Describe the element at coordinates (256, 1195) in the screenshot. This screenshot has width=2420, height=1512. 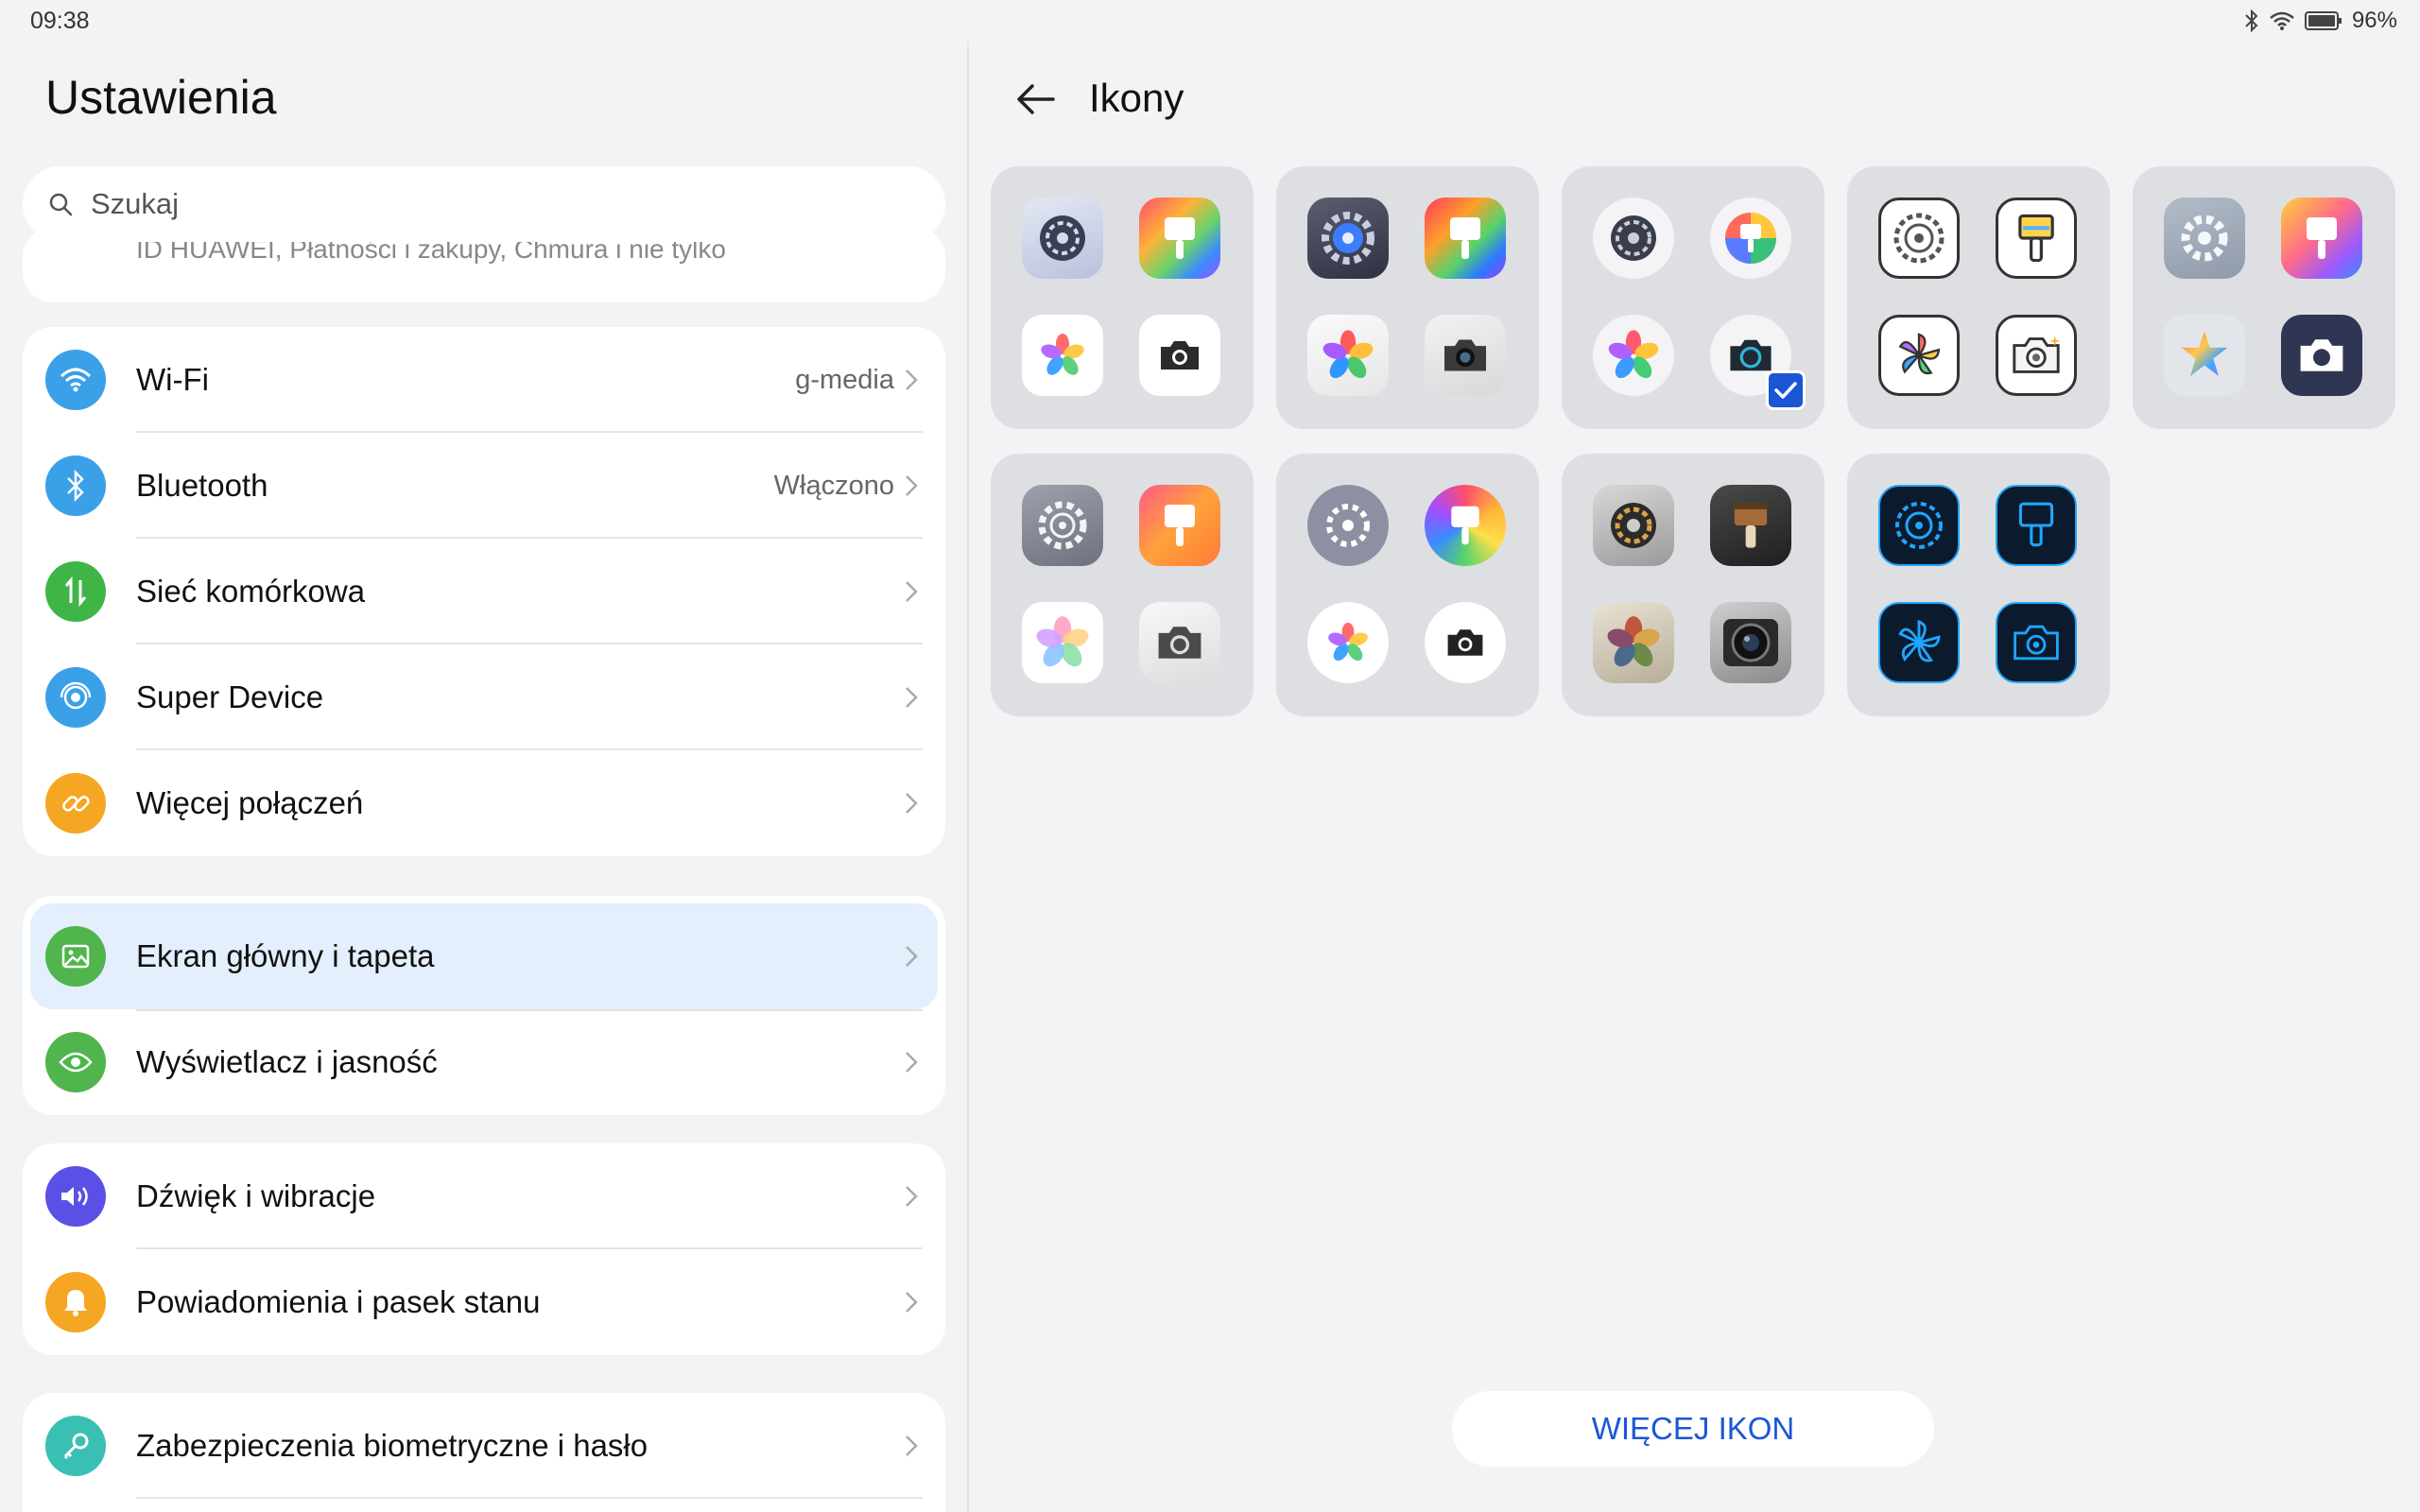
I see `sound-label: Dźwięk i wibracje` at that location.